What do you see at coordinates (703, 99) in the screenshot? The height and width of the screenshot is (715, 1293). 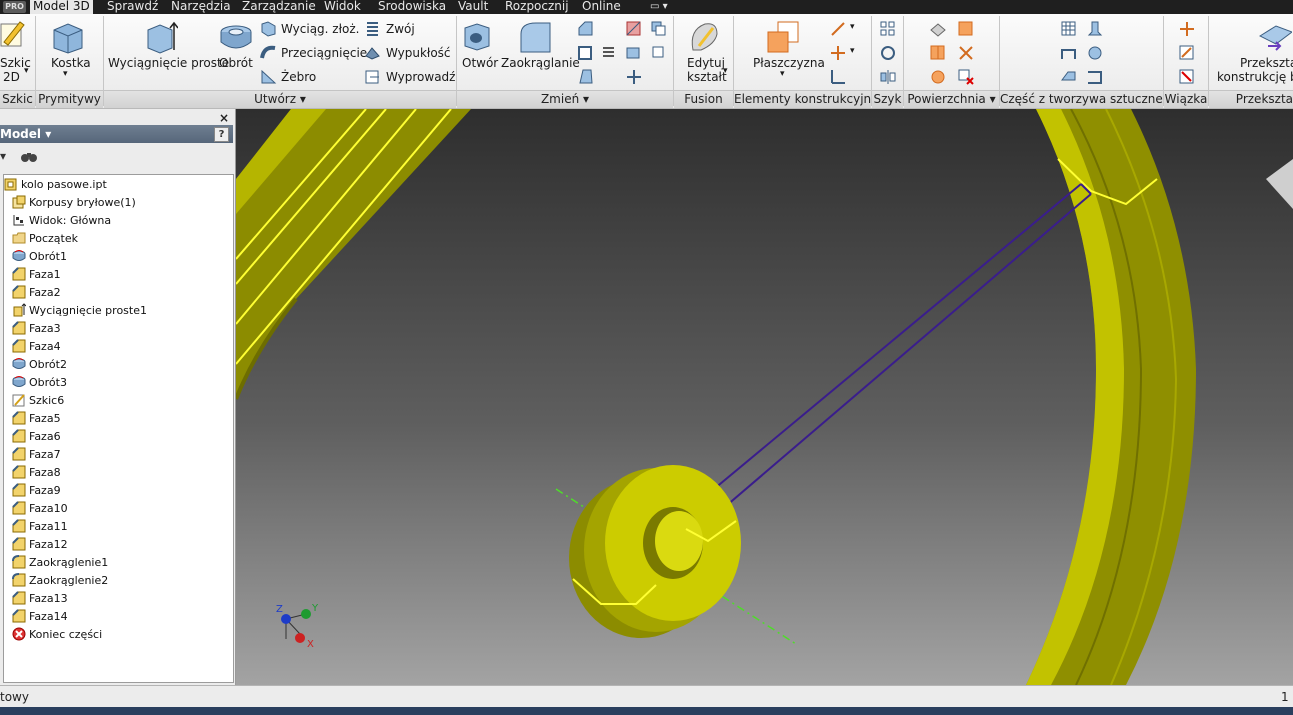 I see `panel-fusion: Fusion` at bounding box center [703, 99].